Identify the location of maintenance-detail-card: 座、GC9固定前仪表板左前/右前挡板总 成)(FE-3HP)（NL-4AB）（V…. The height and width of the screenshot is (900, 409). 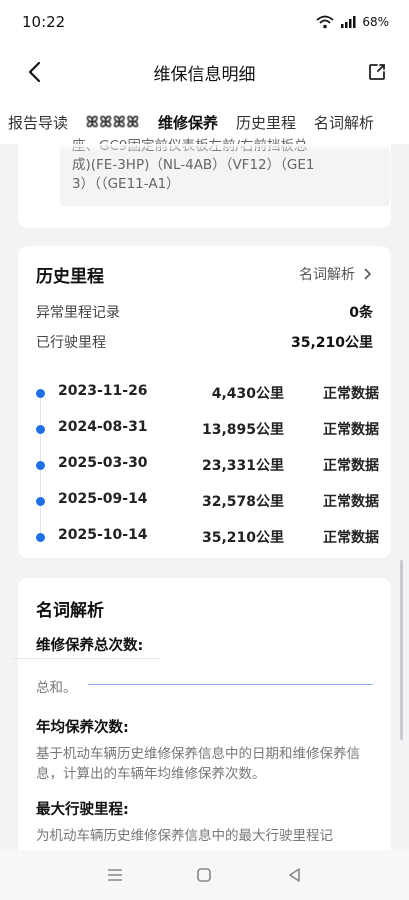
(204, 183).